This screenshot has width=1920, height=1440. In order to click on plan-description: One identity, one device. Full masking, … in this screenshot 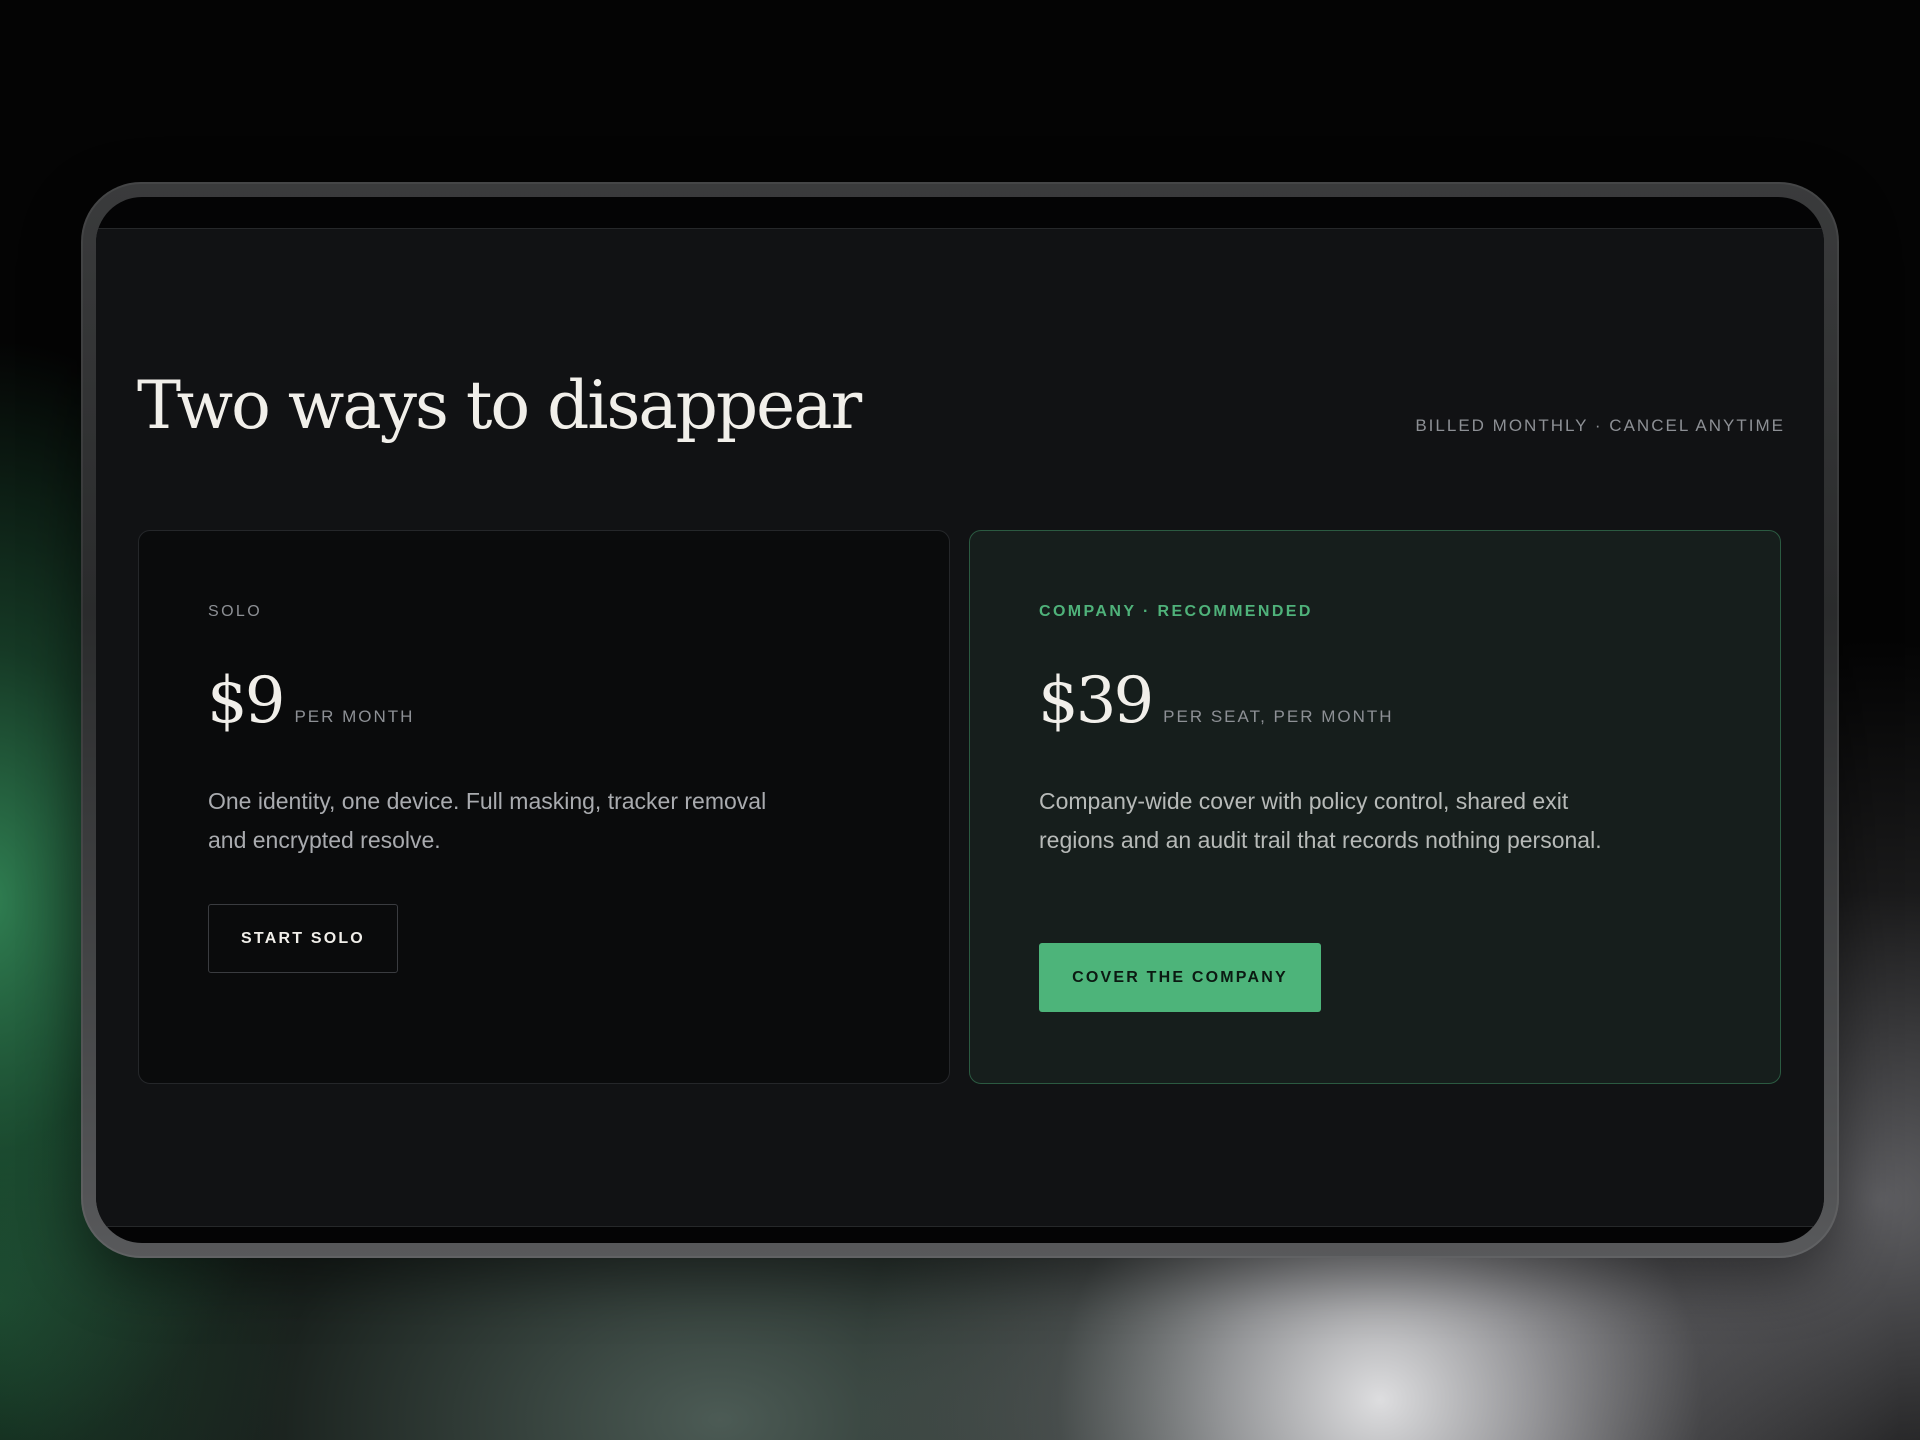, I will do `click(487, 820)`.